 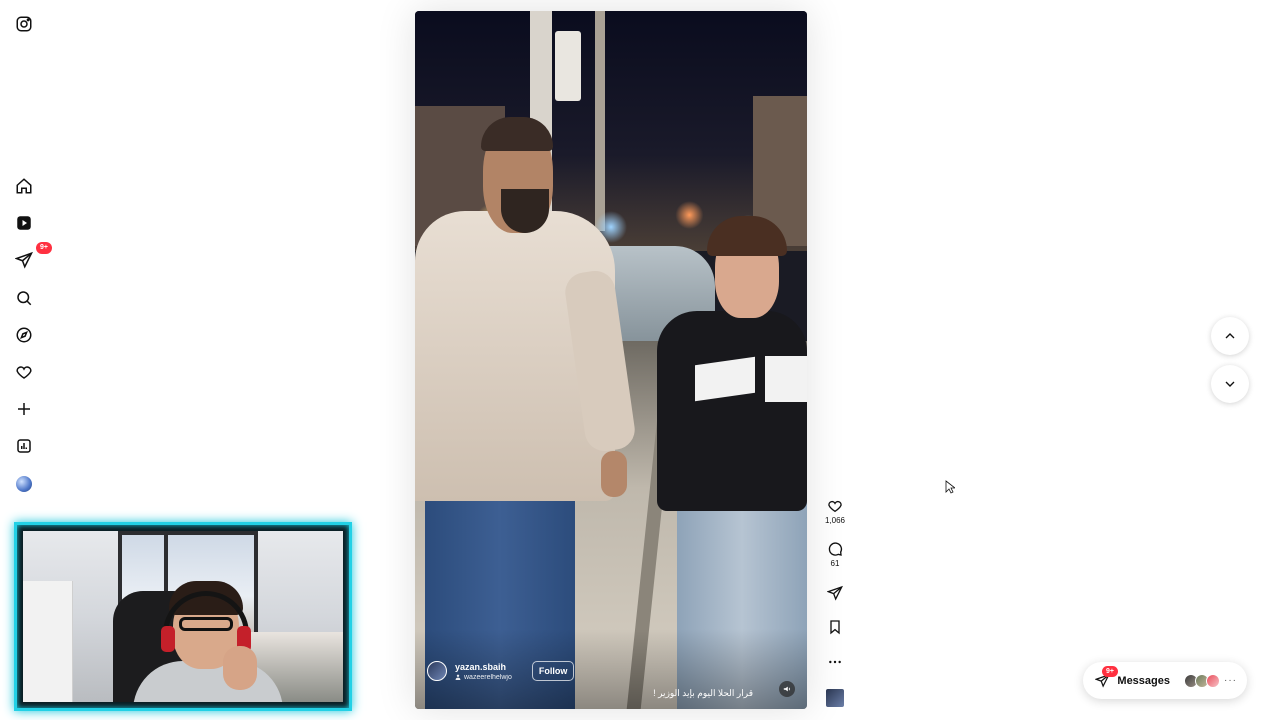 I want to click on messages-badge: 9+, so click(x=1110, y=671).